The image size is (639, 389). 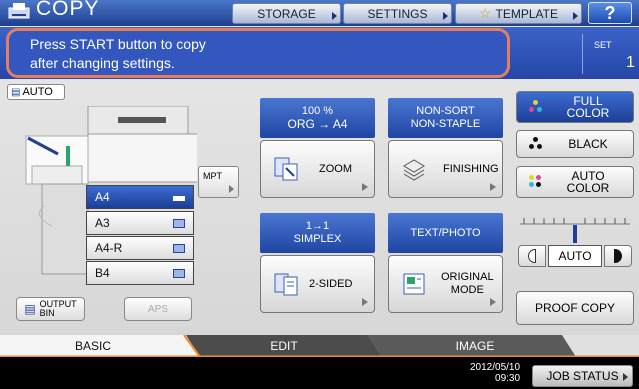 I want to click on date: 2012/05/10, so click(x=495, y=367).